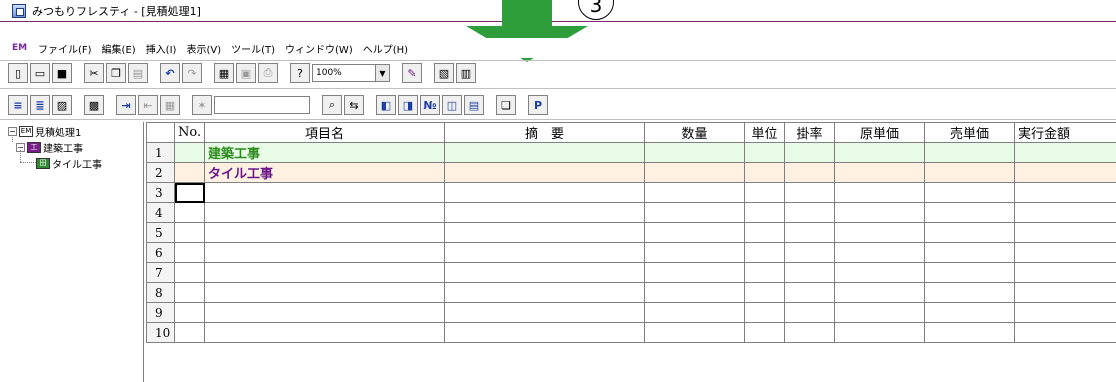 This screenshot has height=382, width=1116. Describe the element at coordinates (332, 105) in the screenshot. I see `find-icon: ⌕` at that location.